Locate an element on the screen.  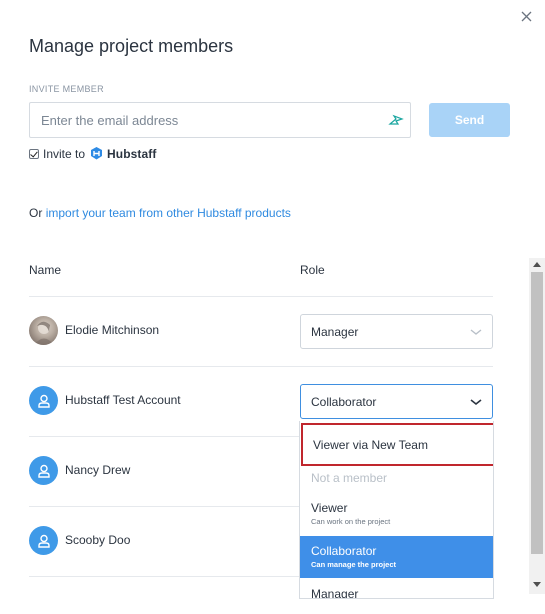
photo-avatar-icon is located at coordinates (44, 333).